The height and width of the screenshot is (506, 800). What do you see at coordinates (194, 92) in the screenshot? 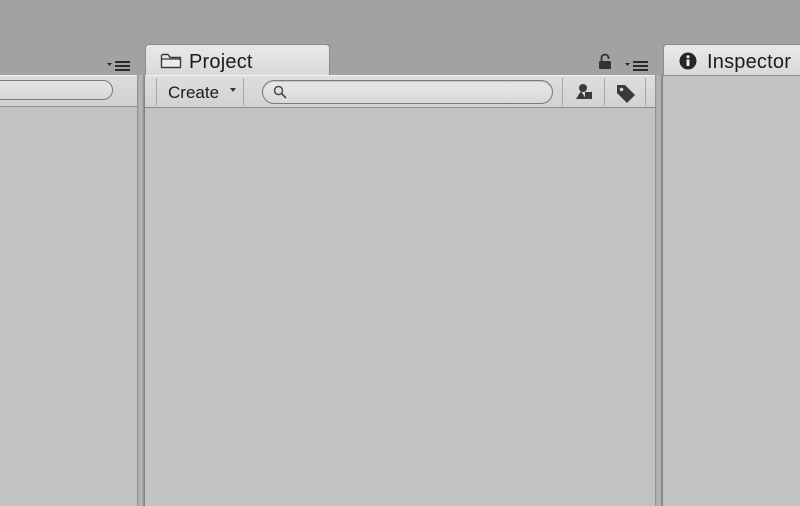
I see `create-button-label: Create` at bounding box center [194, 92].